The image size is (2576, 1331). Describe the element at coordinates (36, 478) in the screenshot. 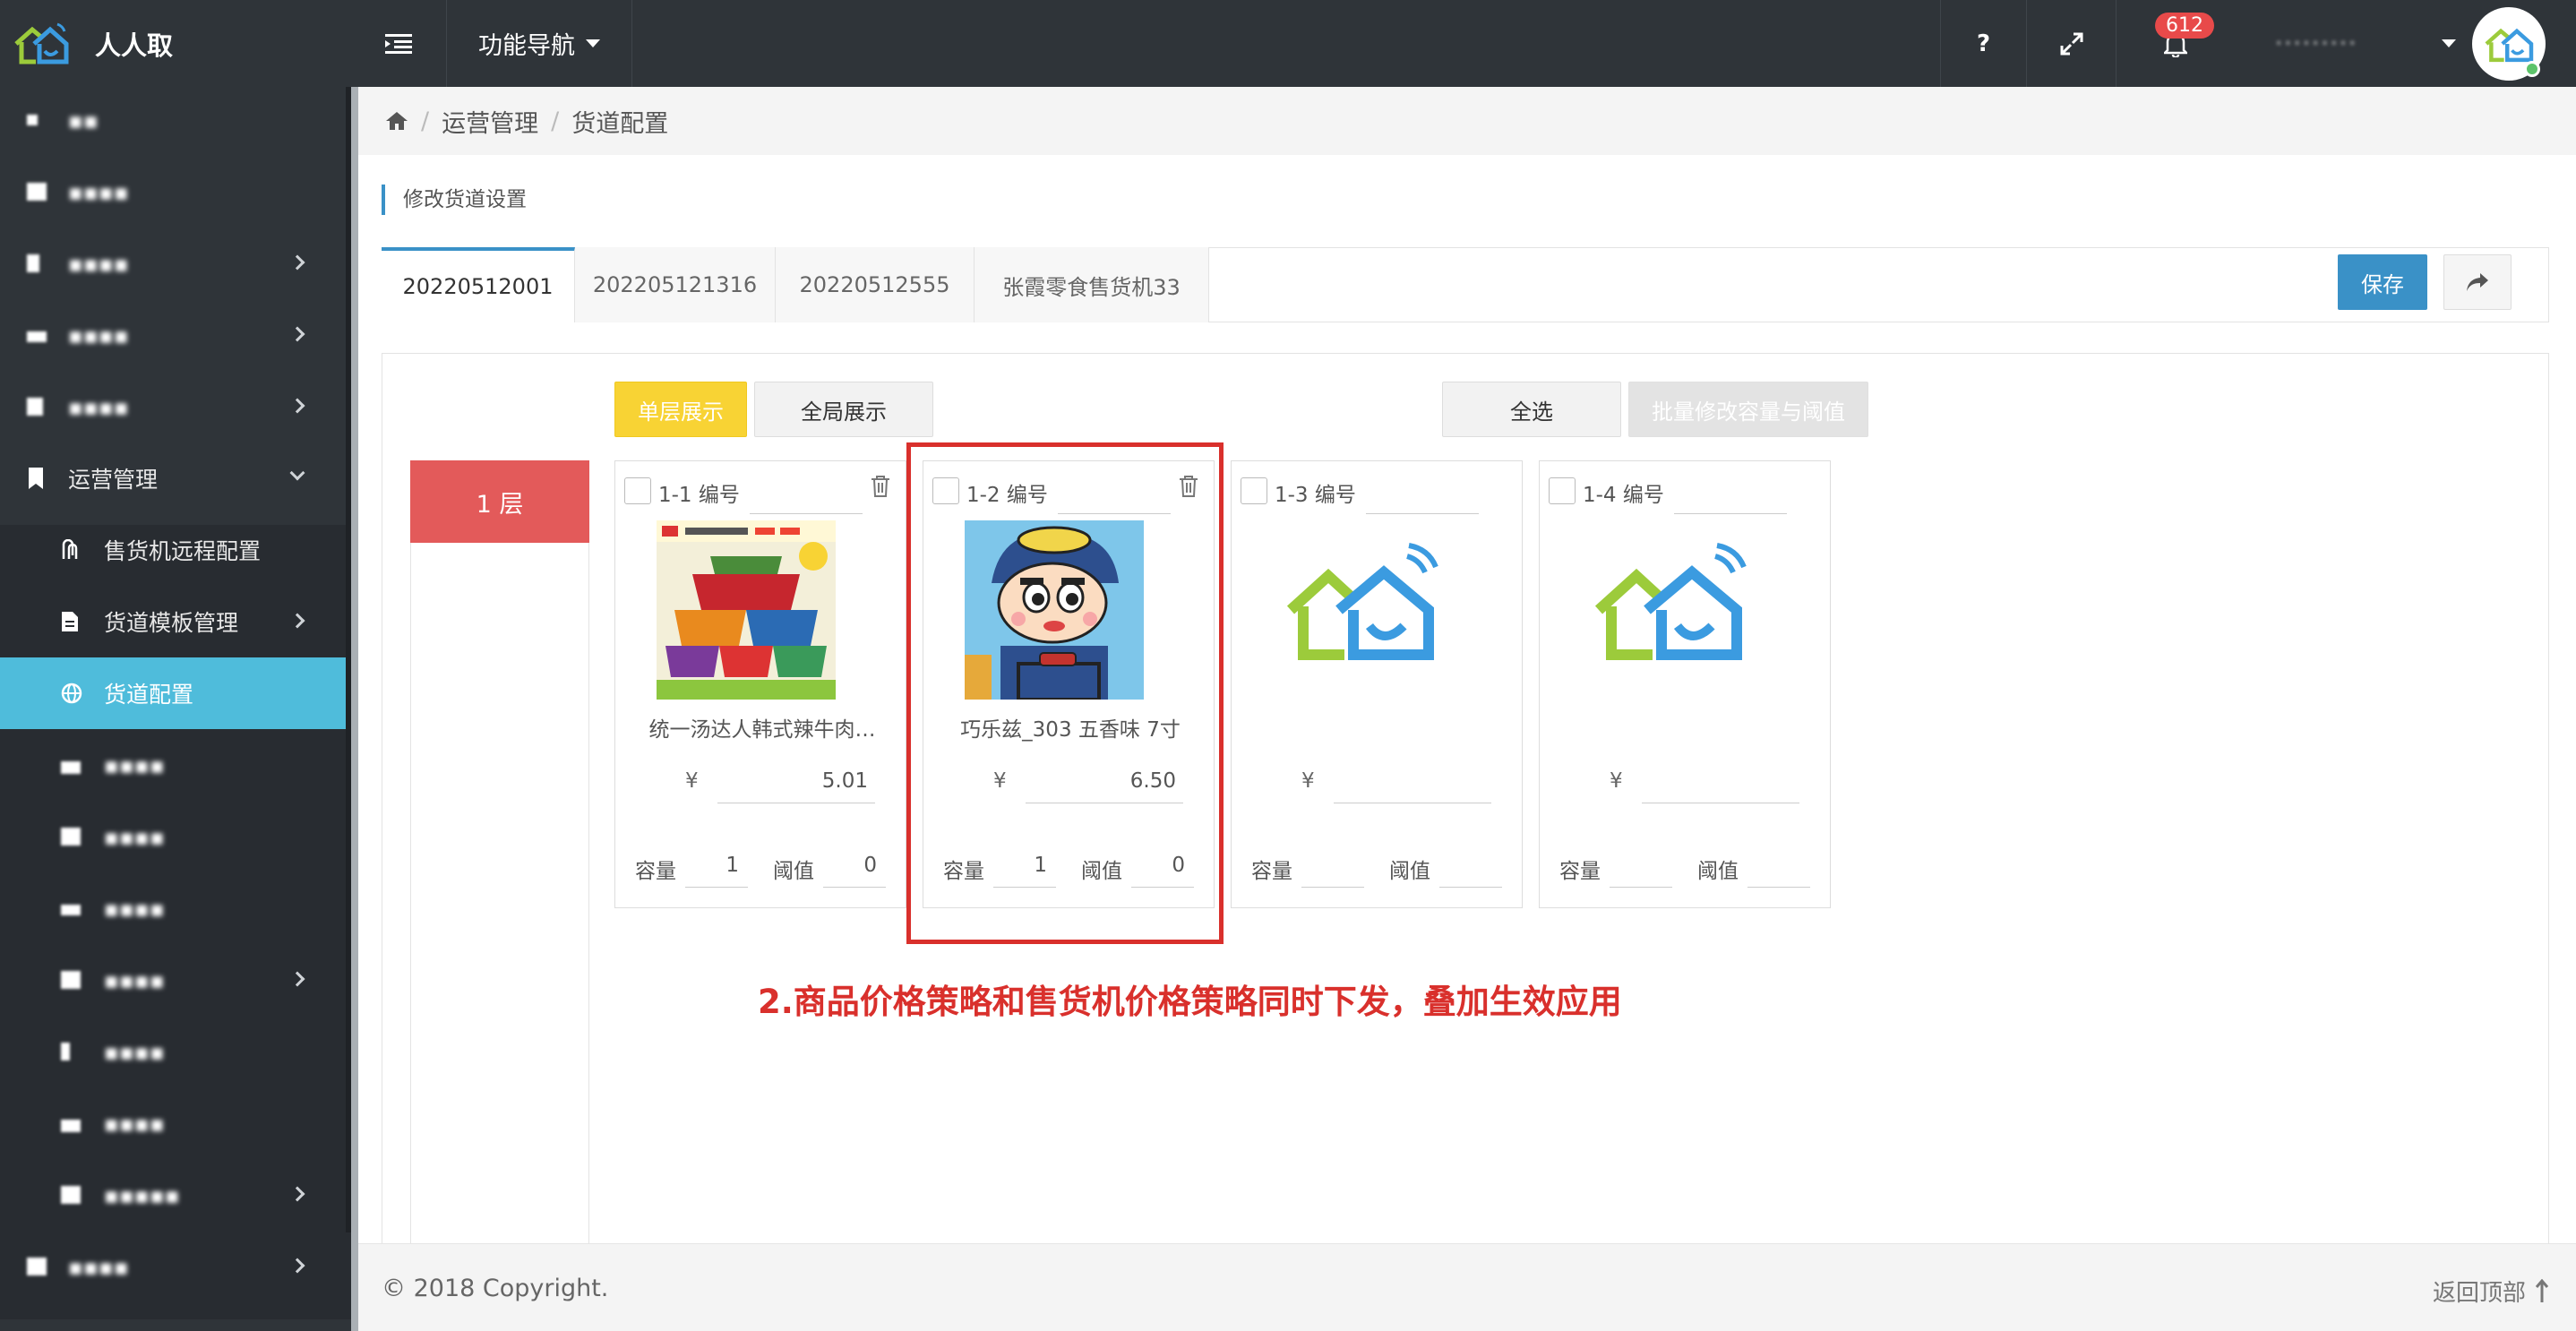

I see `bookmark-icon` at that location.